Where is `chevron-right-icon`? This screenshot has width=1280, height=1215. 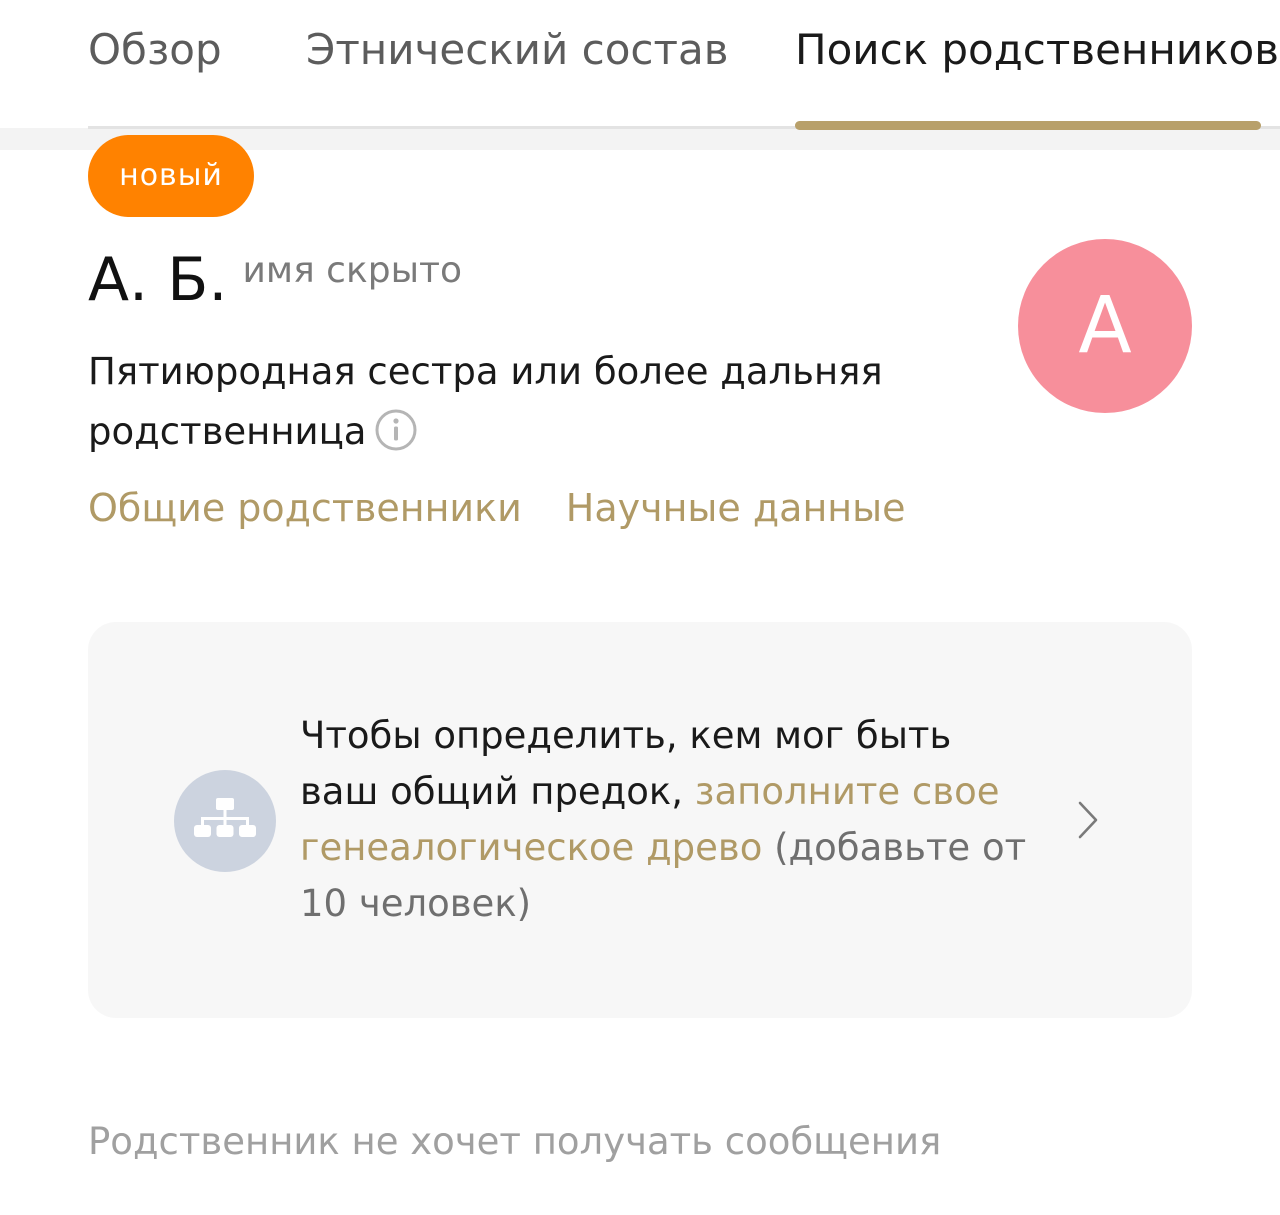
chevron-right-icon is located at coordinates (1088, 820).